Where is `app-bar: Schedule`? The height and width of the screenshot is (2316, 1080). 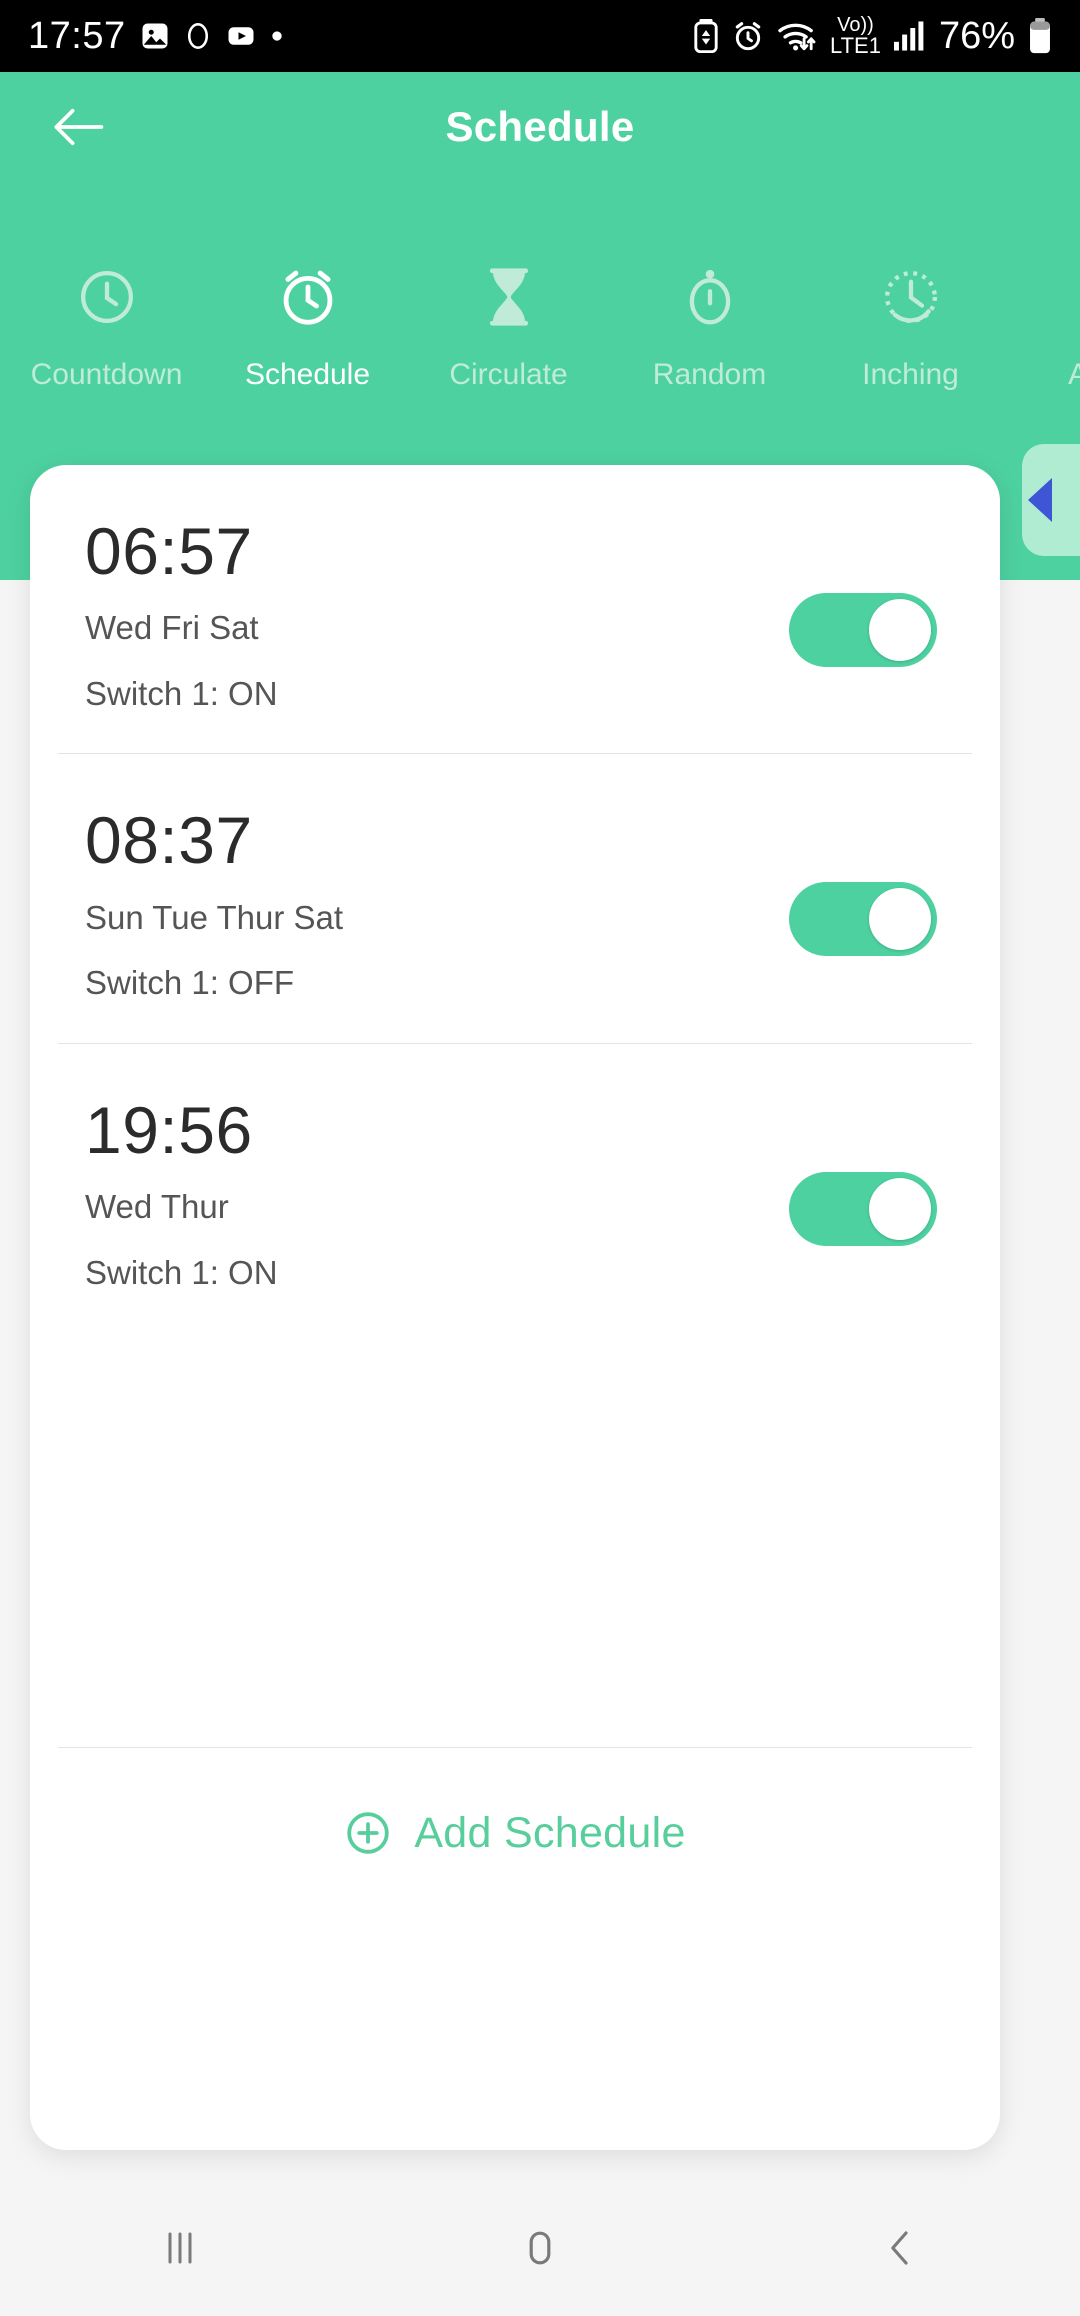 app-bar: Schedule is located at coordinates (540, 127).